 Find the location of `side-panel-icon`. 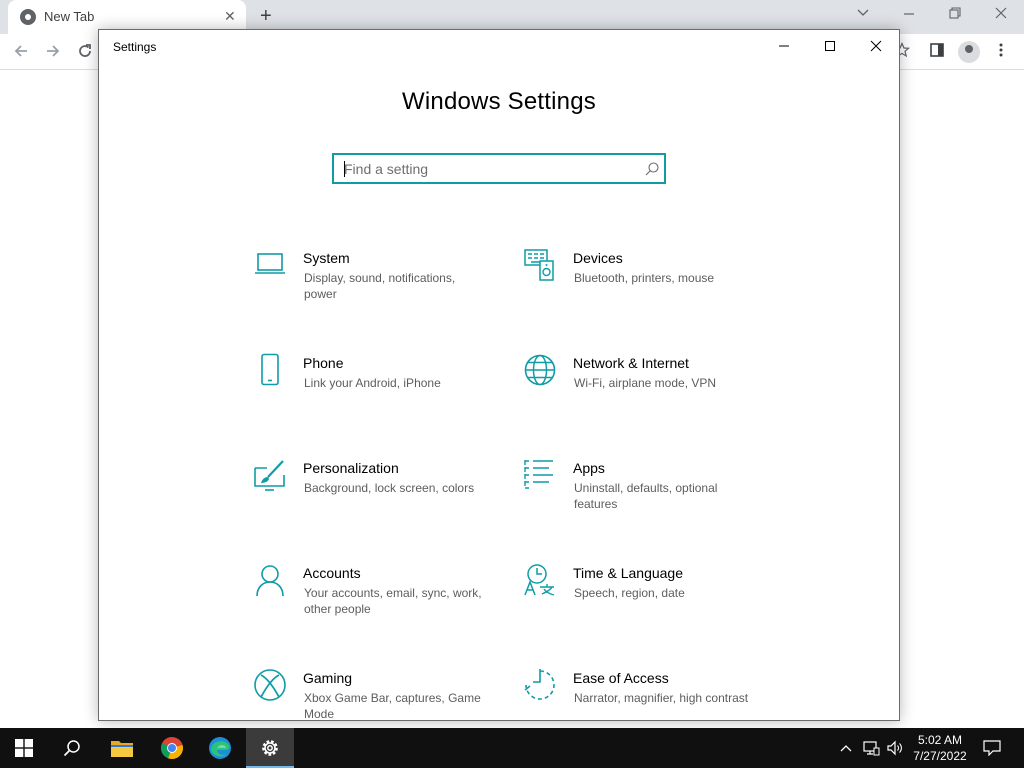

side-panel-icon is located at coordinates (937, 52).